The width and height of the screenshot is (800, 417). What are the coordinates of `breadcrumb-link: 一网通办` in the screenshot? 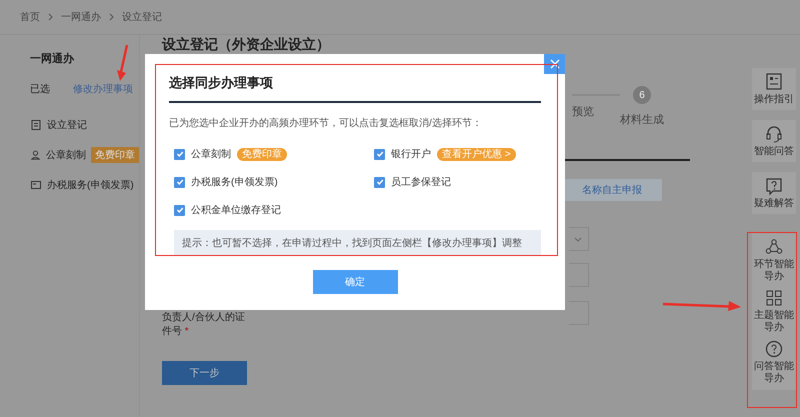 It's located at (81, 17).